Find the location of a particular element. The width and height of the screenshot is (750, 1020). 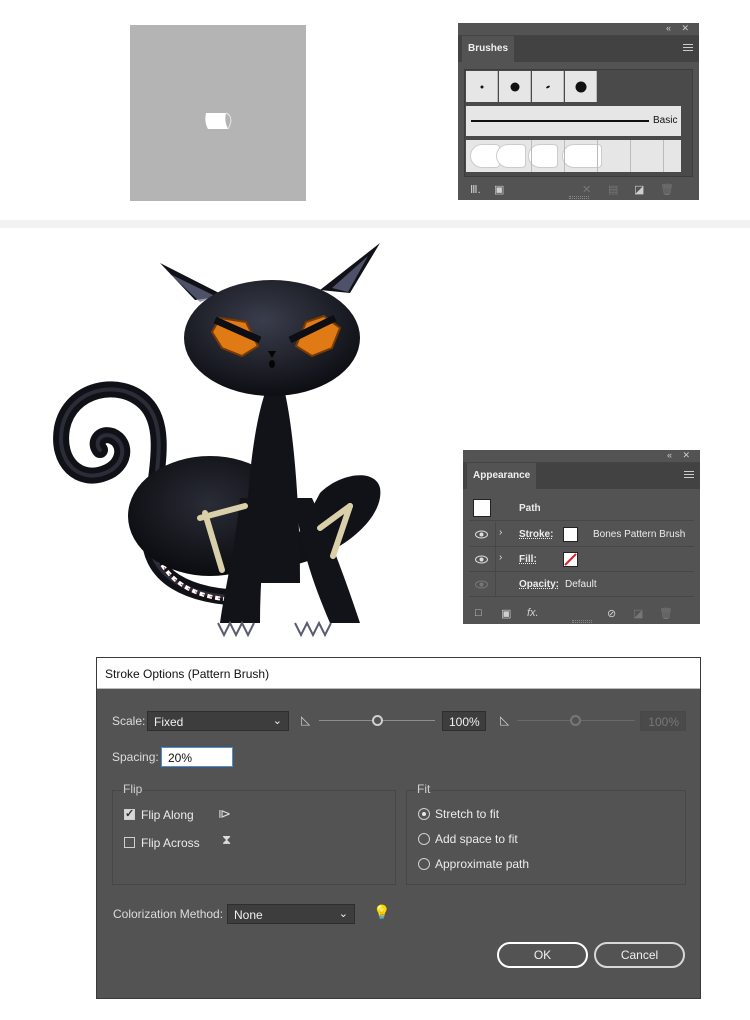

duplicate-icon: ◪ is located at coordinates (638, 613).